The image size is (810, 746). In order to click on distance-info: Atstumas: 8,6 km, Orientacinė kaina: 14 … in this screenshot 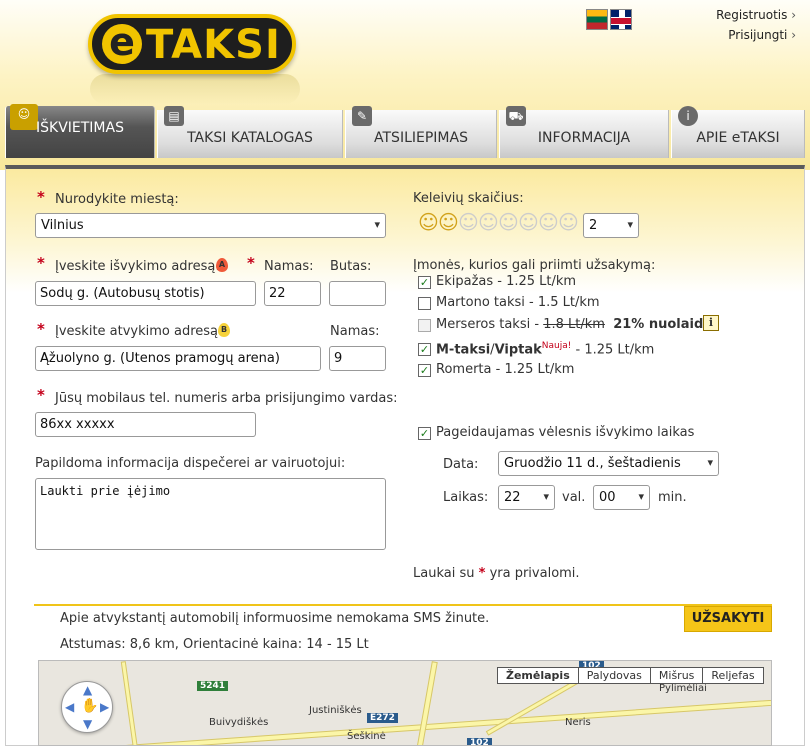, I will do `click(214, 644)`.